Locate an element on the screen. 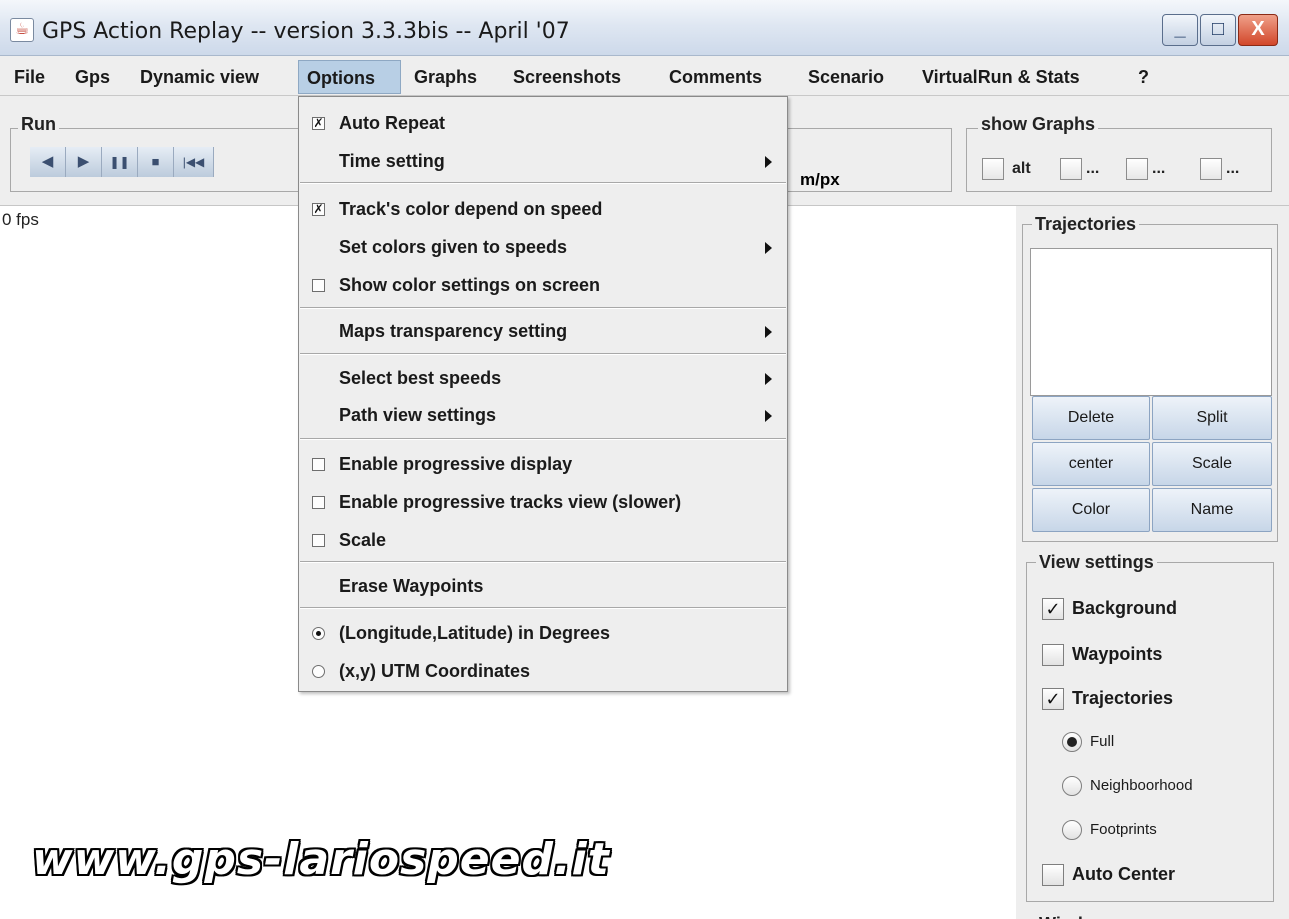  menu-erase-waypoints: Erase Waypoints is located at coordinates (543, 586).